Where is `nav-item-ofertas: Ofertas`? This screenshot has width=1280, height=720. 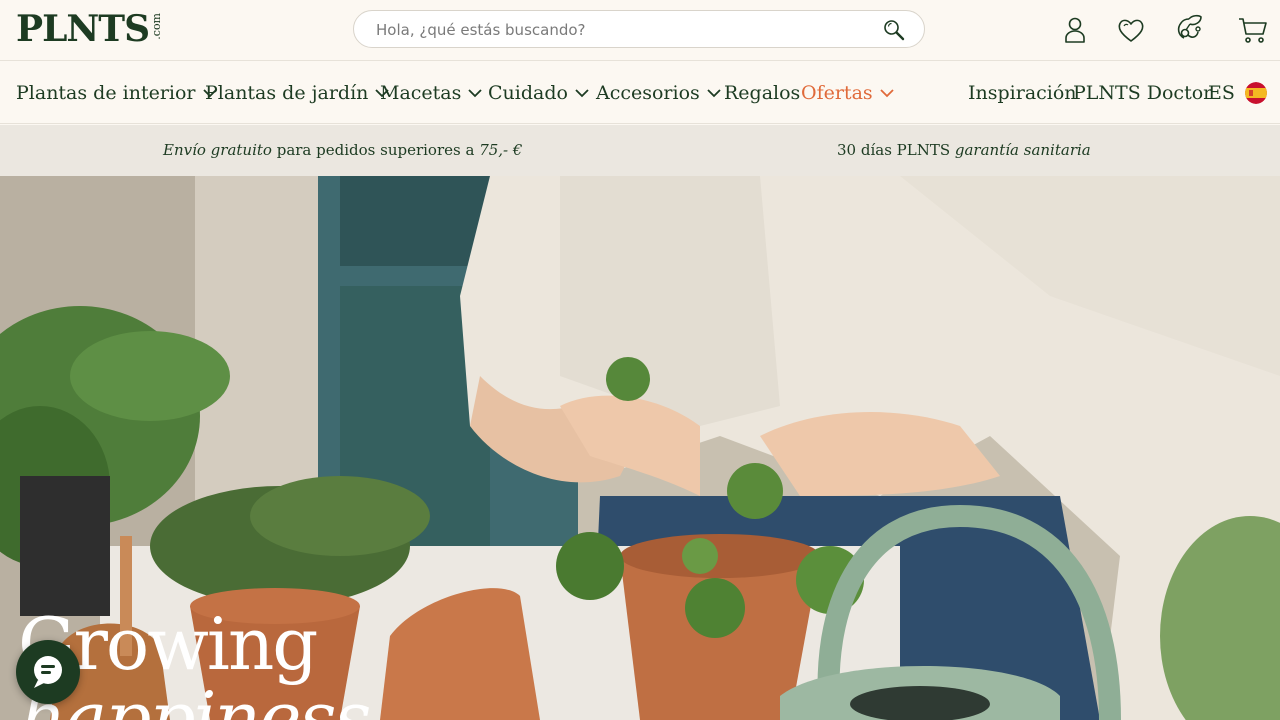
nav-item-ofertas: Ofertas is located at coordinates (848, 93).